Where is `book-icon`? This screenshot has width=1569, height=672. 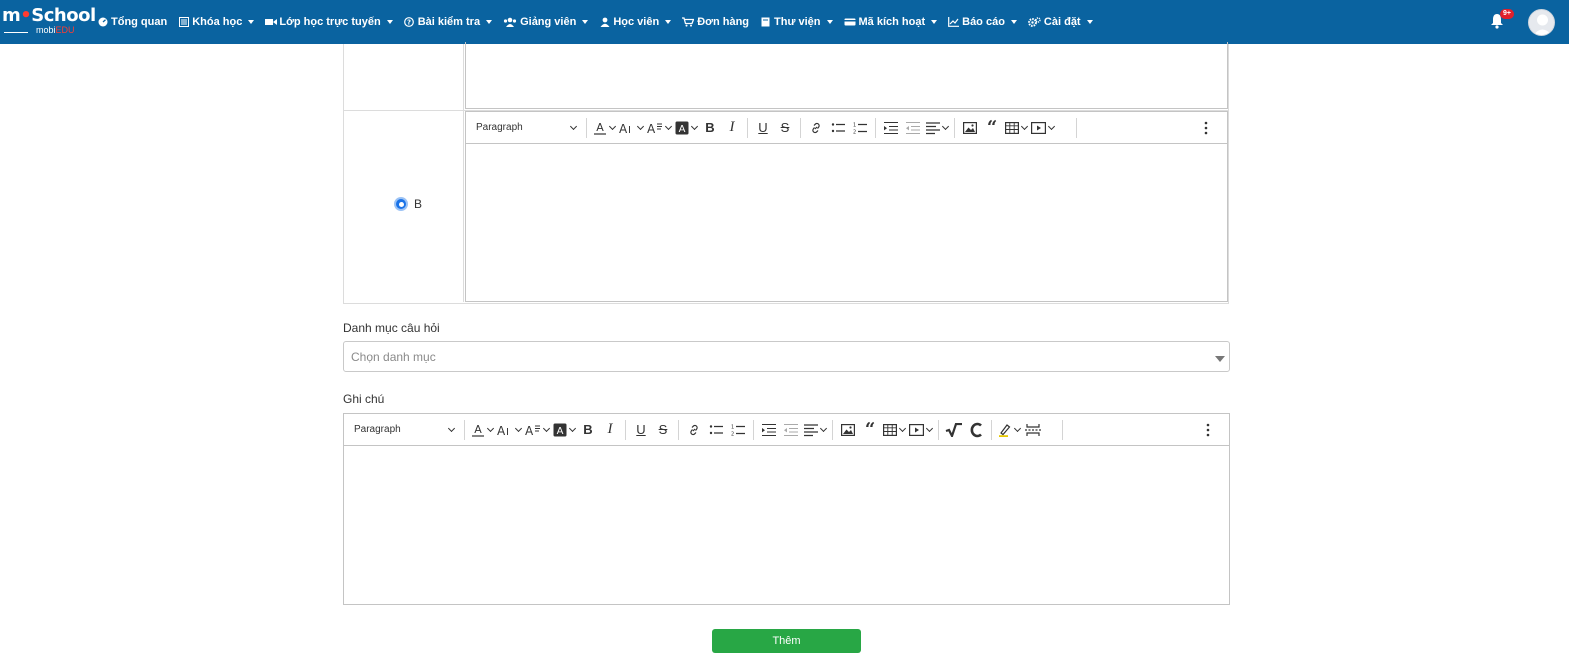 book-icon is located at coordinates (765, 22).